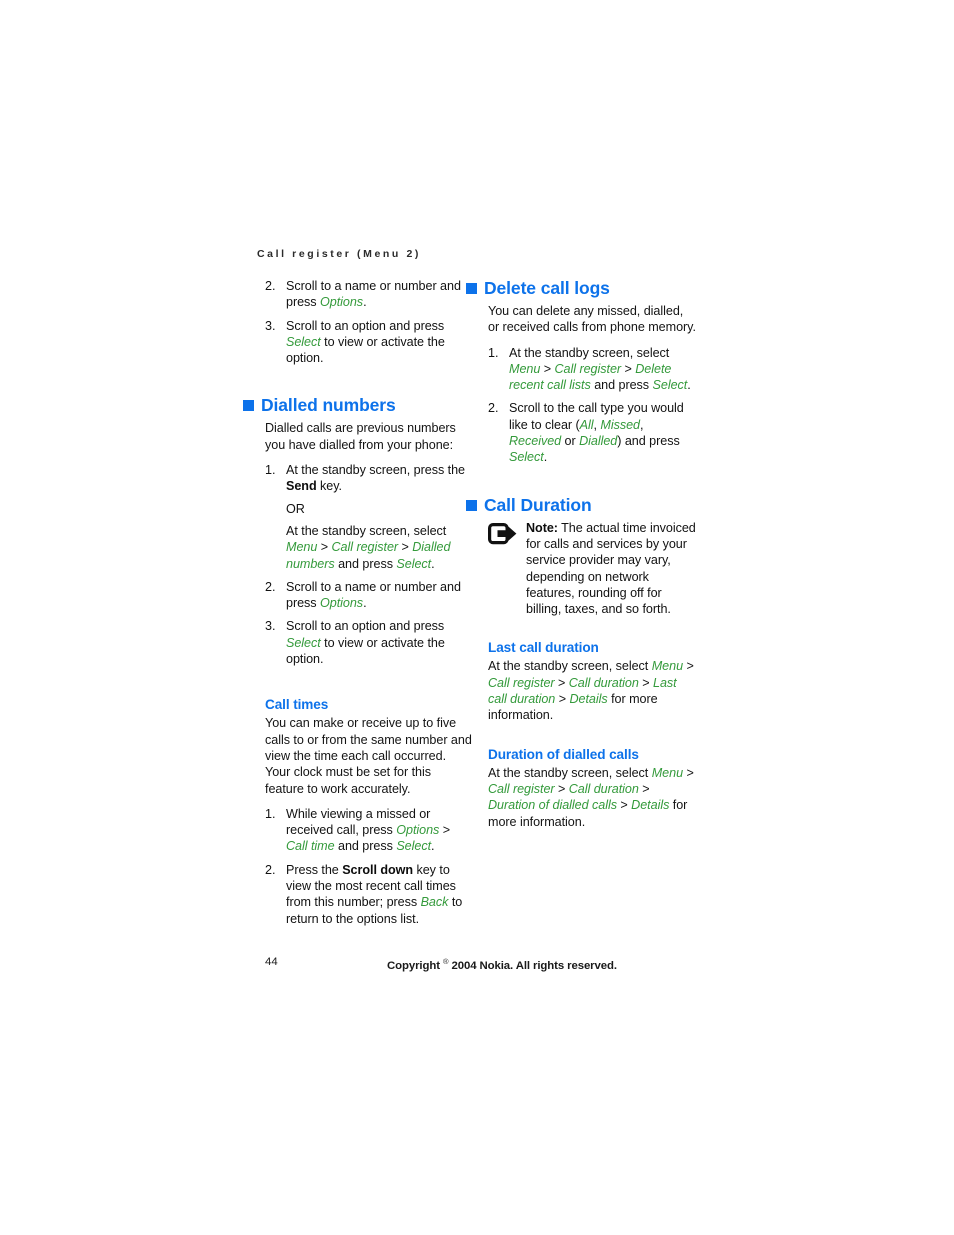 The height and width of the screenshot is (1235, 954). I want to click on copyright-symbol: ®, so click(445, 961).